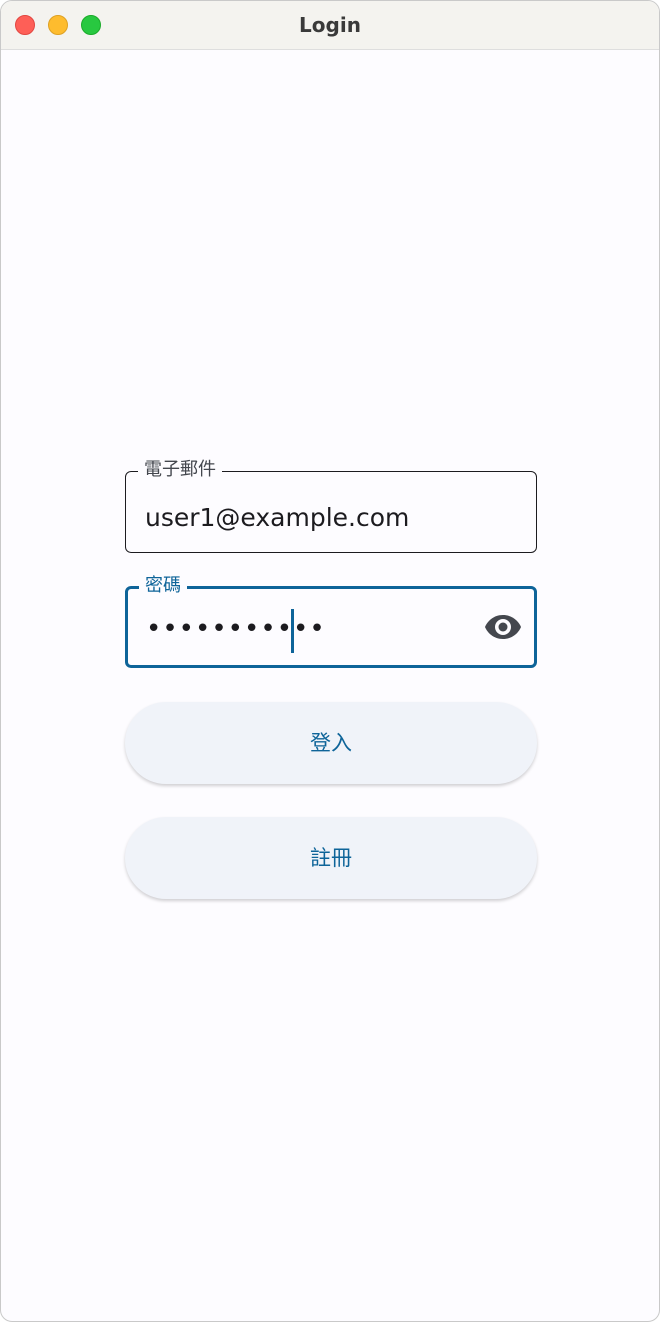  I want to click on login-button: 登入, so click(331, 743).